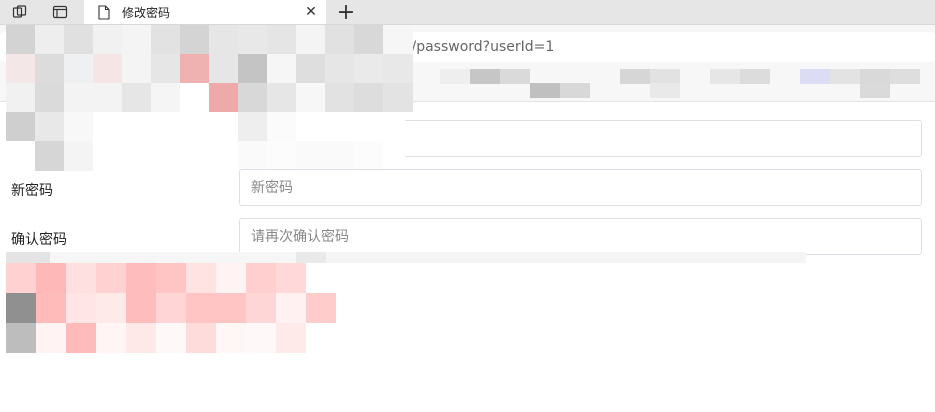  What do you see at coordinates (39, 240) in the screenshot?
I see `confirm-password-label: 确认密码` at bounding box center [39, 240].